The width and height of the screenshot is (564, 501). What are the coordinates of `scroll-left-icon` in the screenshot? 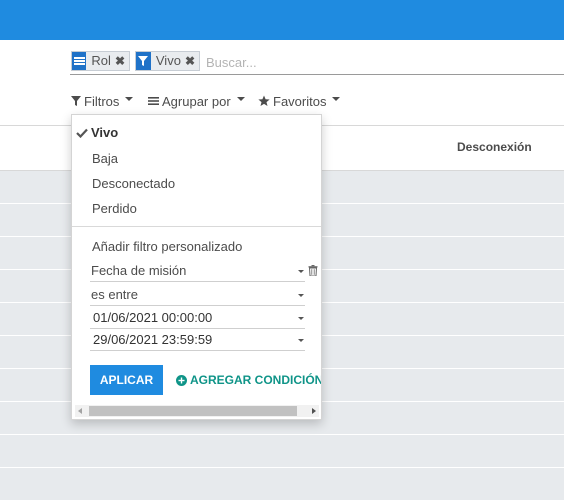 It's located at (80, 411).